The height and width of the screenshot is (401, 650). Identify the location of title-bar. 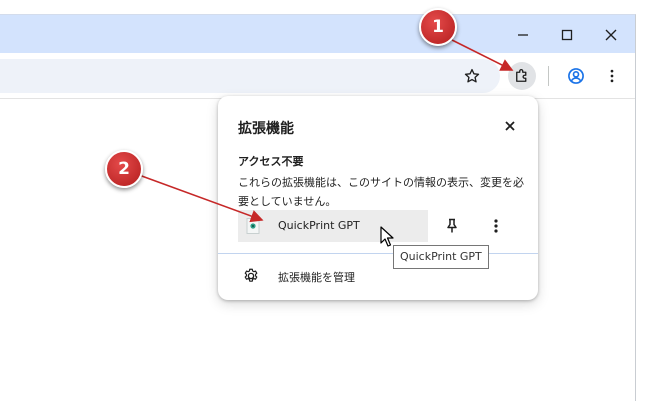
(317, 34).